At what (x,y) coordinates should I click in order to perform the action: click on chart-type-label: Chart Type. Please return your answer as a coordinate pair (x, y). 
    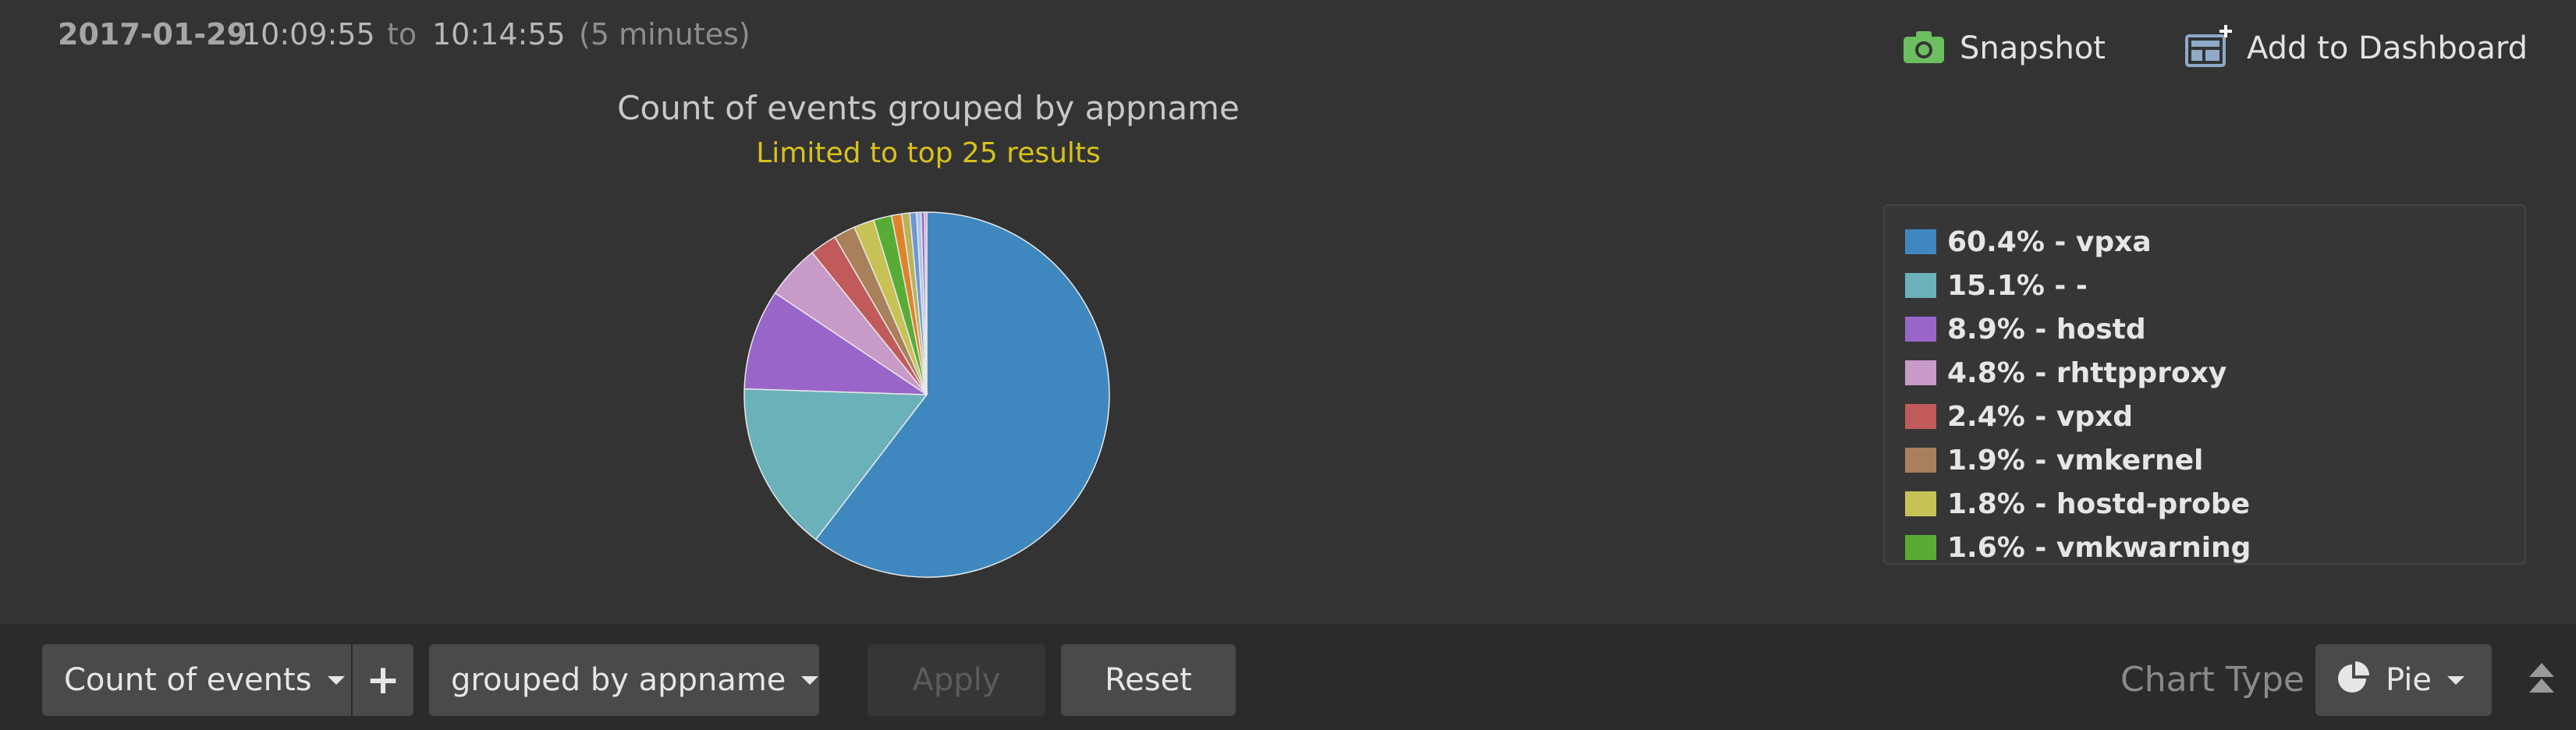
    Looking at the image, I should click on (2212, 680).